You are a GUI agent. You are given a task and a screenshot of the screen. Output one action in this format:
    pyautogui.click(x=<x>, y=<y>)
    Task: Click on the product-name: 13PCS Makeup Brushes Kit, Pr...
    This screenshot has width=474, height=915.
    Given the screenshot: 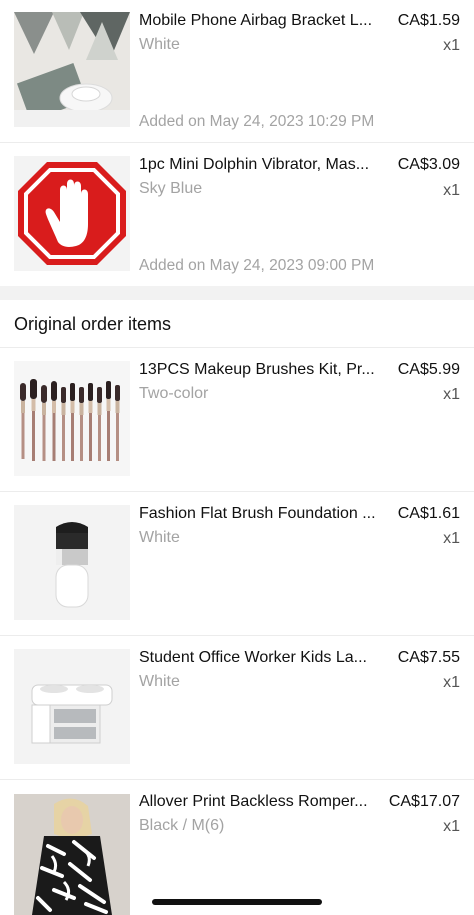 What is the action you would take?
    pyautogui.click(x=263, y=370)
    